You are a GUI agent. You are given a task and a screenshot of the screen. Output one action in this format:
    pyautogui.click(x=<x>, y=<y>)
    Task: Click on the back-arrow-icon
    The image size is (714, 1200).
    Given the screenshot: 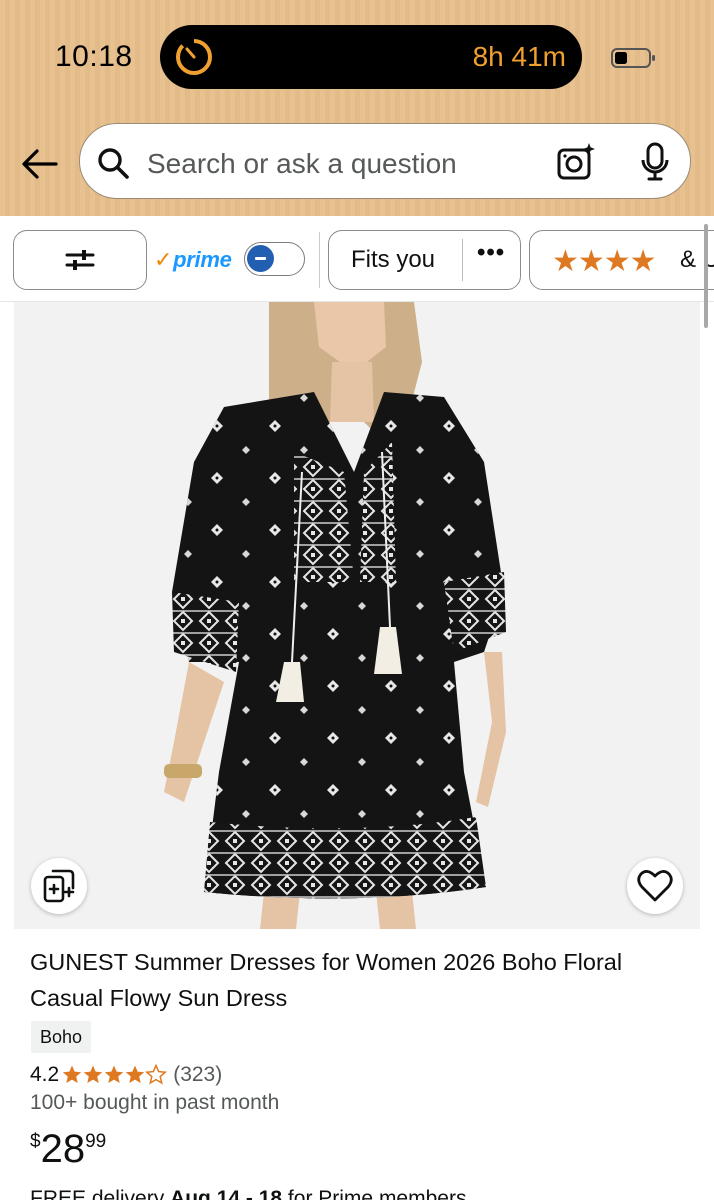 What is the action you would take?
    pyautogui.click(x=40, y=164)
    